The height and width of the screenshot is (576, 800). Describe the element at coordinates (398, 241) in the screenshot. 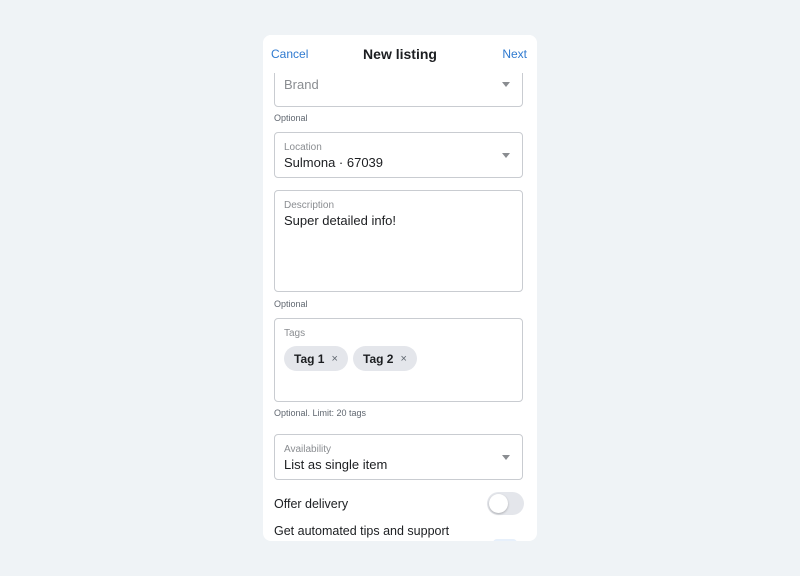

I see `description-field: Description Super detailed info!` at that location.